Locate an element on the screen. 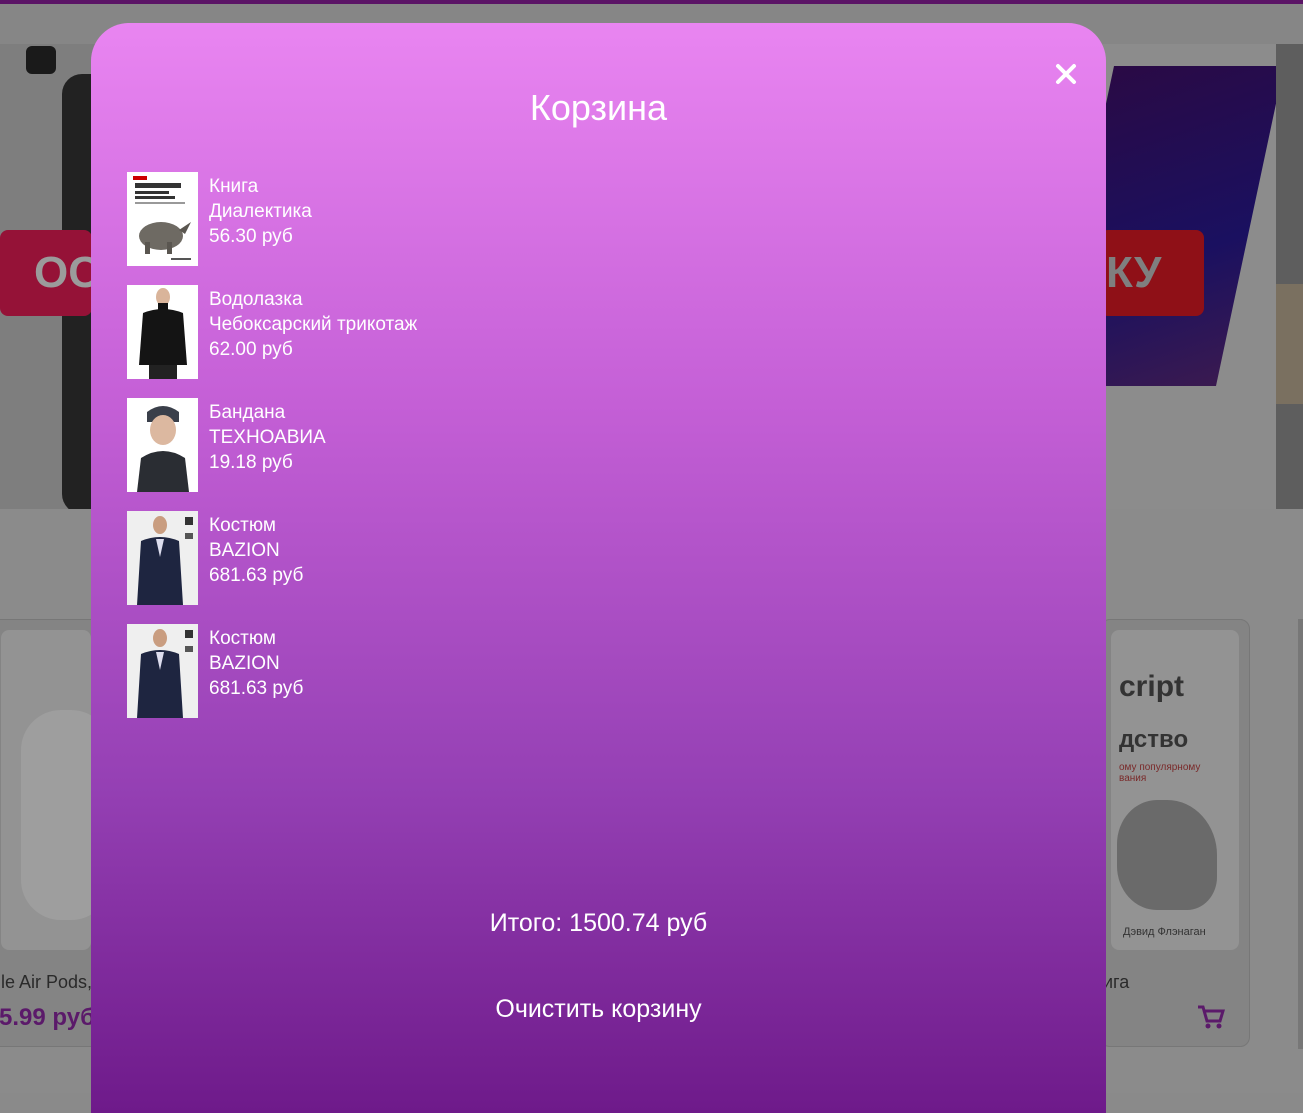 This screenshot has width=1303, height=1113. cart-item-brand: Диалектика is located at coordinates (260, 211).